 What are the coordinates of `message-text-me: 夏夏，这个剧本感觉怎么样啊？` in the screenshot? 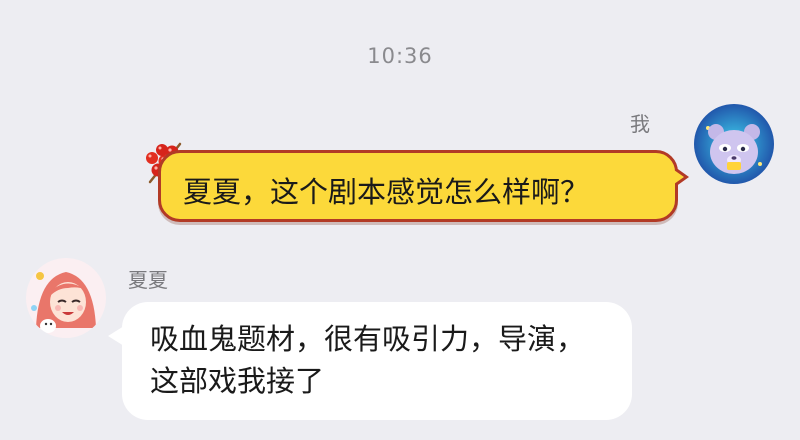 It's located at (386, 192).